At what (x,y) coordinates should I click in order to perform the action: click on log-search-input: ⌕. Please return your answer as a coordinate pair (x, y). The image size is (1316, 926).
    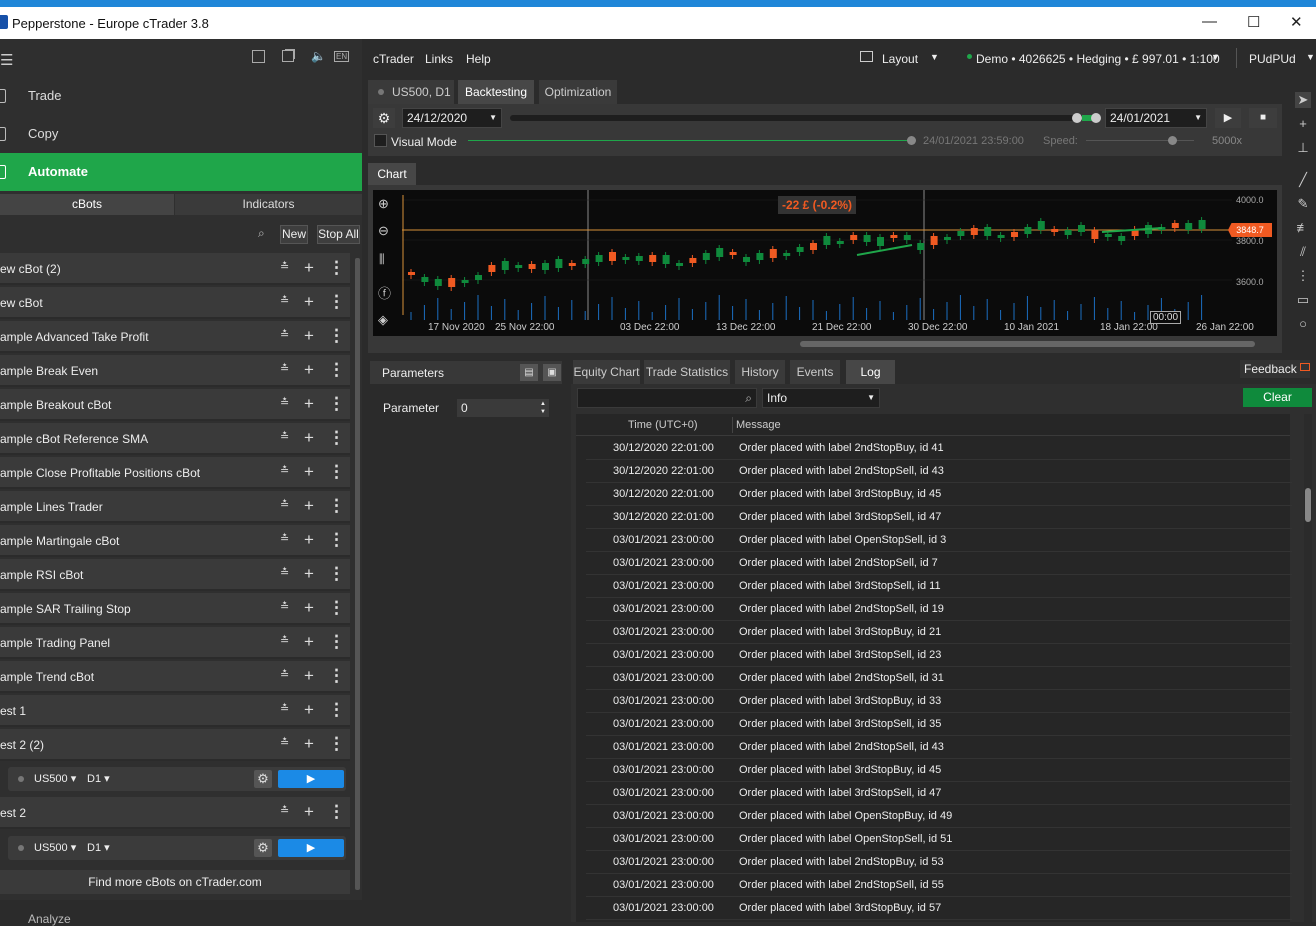
    Looking at the image, I should click on (667, 398).